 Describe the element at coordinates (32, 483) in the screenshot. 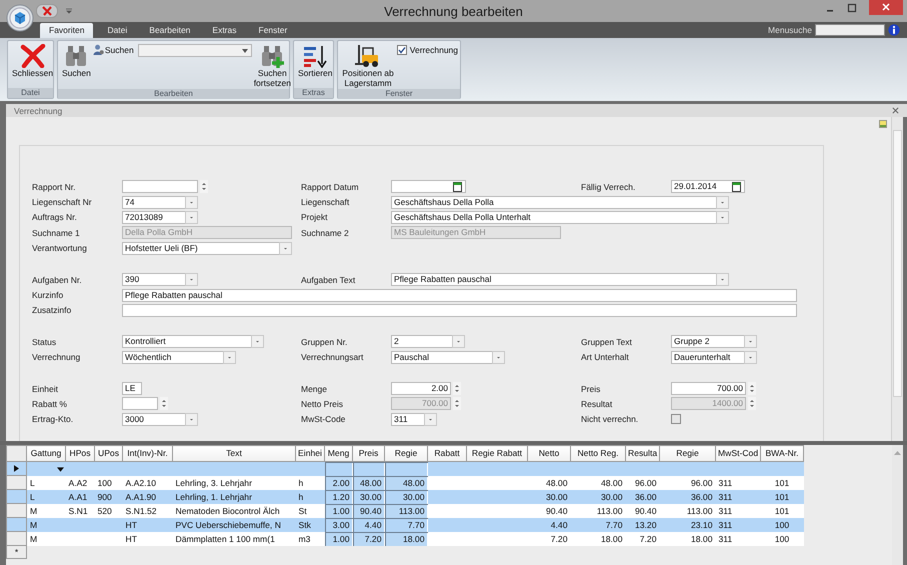

I see `table-cell: L` at that location.